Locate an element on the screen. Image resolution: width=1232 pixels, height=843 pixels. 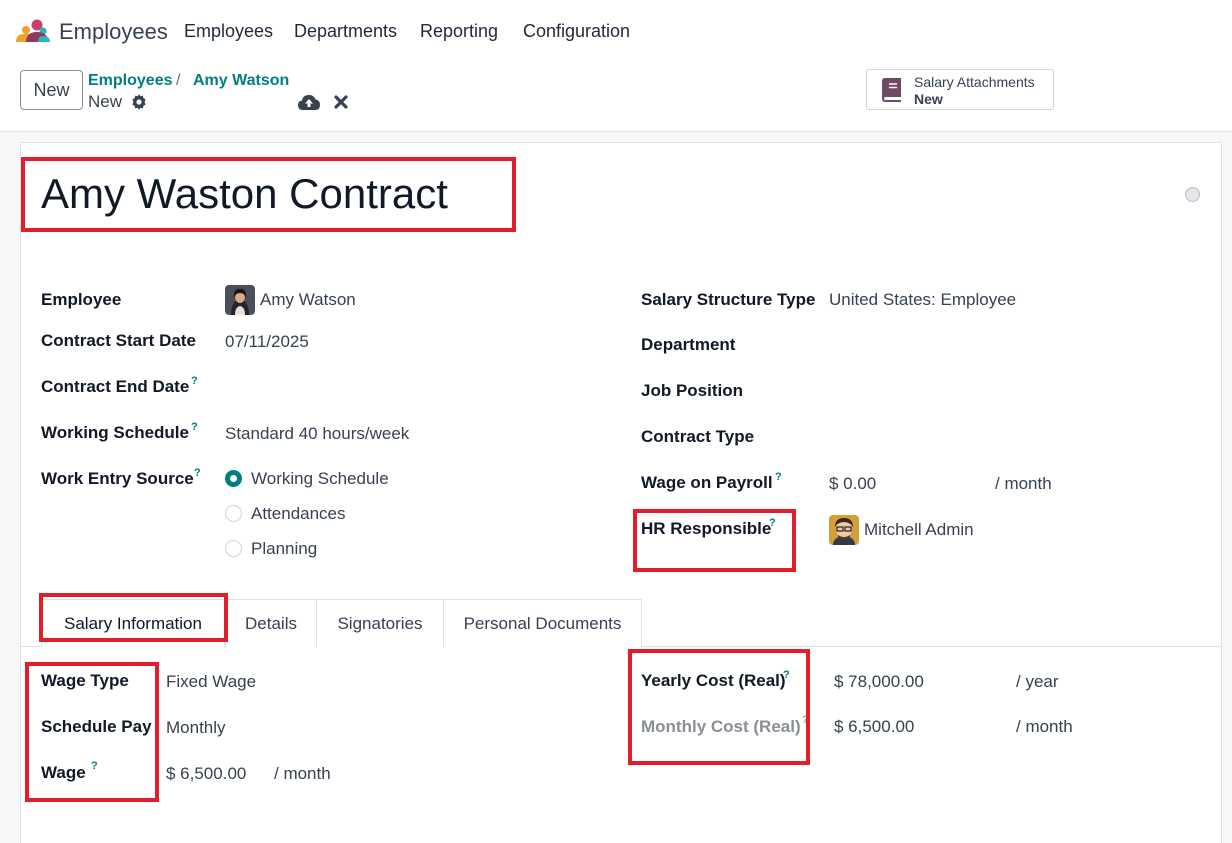
salary-structure-type-field: United States: Employee is located at coordinates (922, 300).